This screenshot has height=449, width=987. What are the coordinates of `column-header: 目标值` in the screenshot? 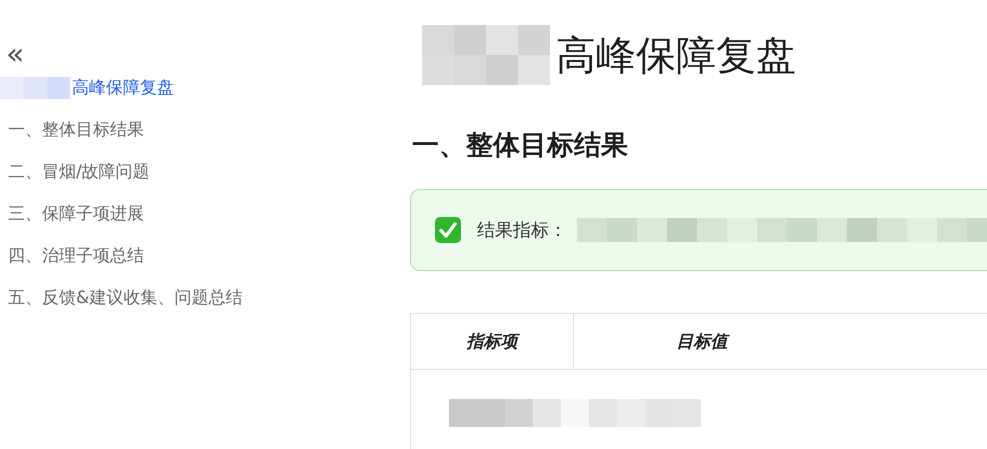 It's located at (780, 341).